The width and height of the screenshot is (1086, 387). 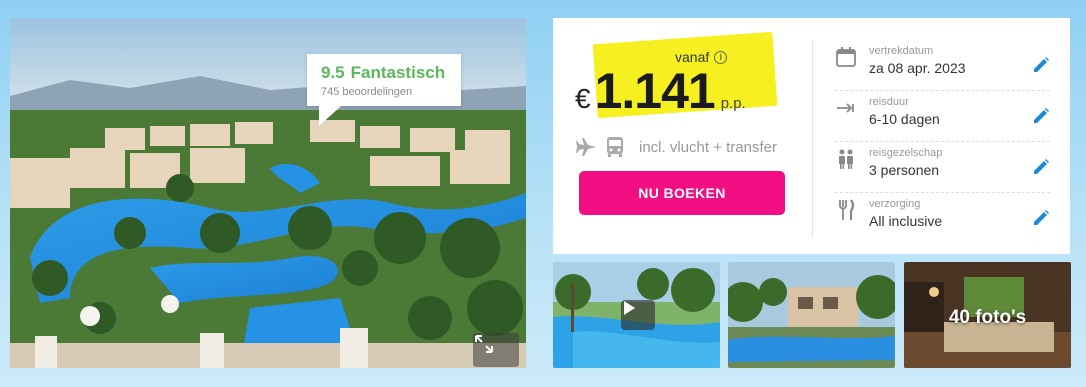 I want to click on price-row: € 1.141 p.p., so click(x=660, y=91).